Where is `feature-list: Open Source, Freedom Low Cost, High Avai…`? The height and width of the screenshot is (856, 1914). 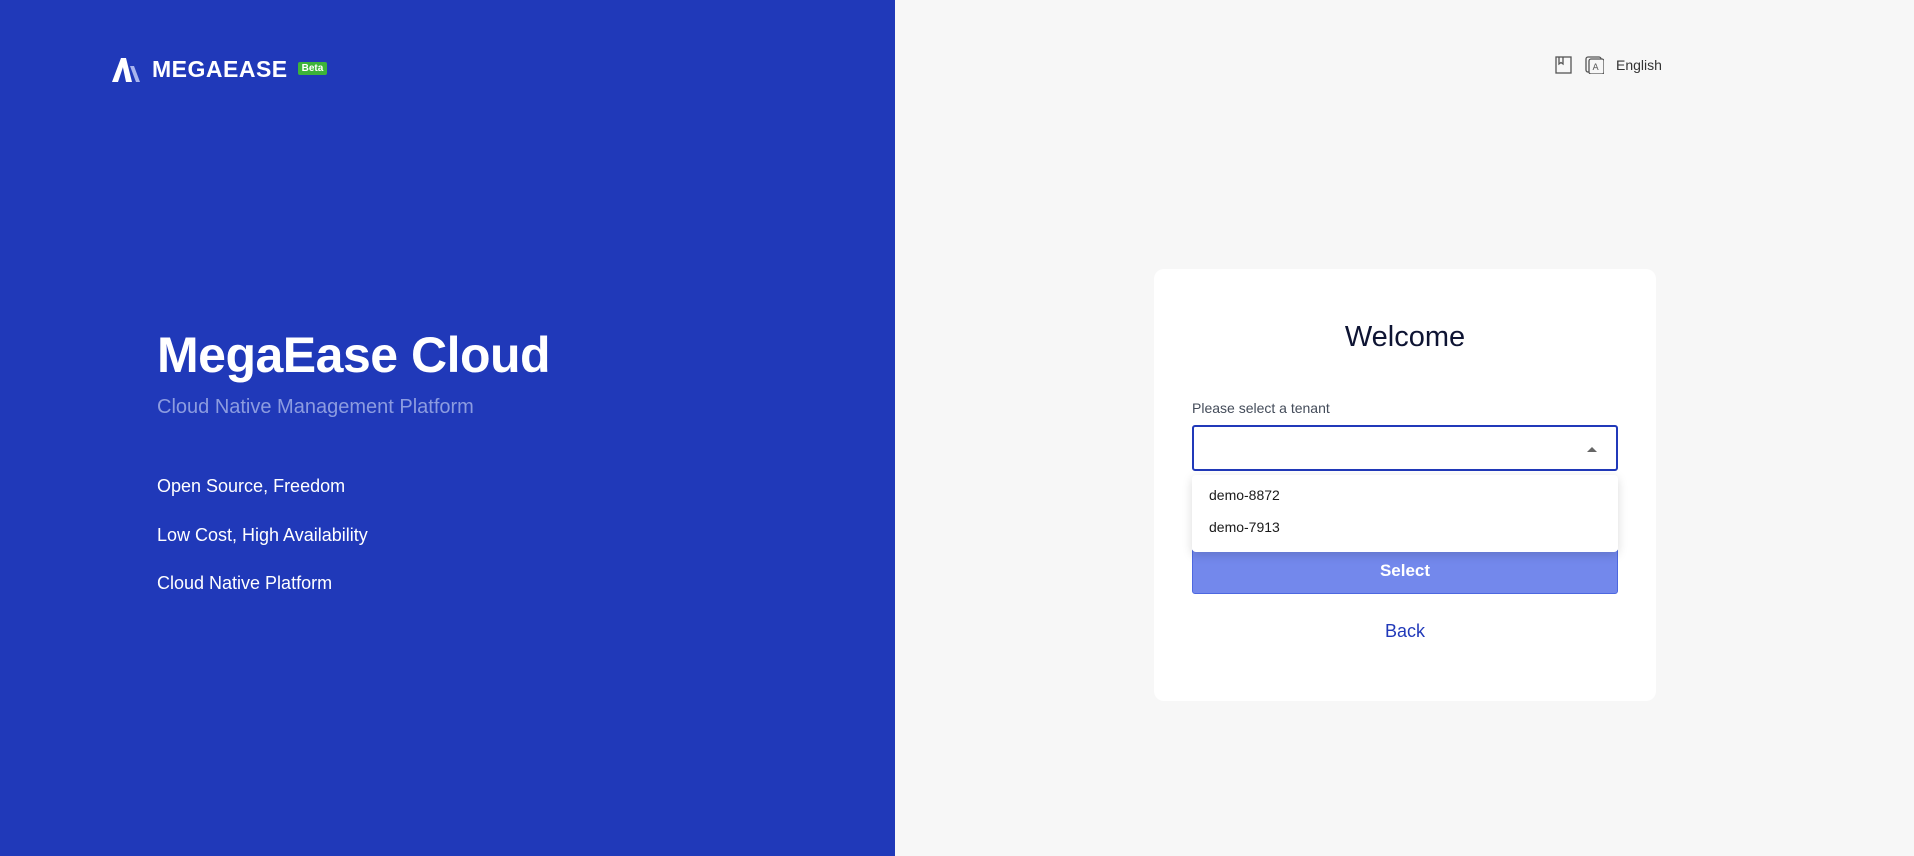 feature-list: Open Source, Freedom Low Cost, High Avai… is located at coordinates (262, 549).